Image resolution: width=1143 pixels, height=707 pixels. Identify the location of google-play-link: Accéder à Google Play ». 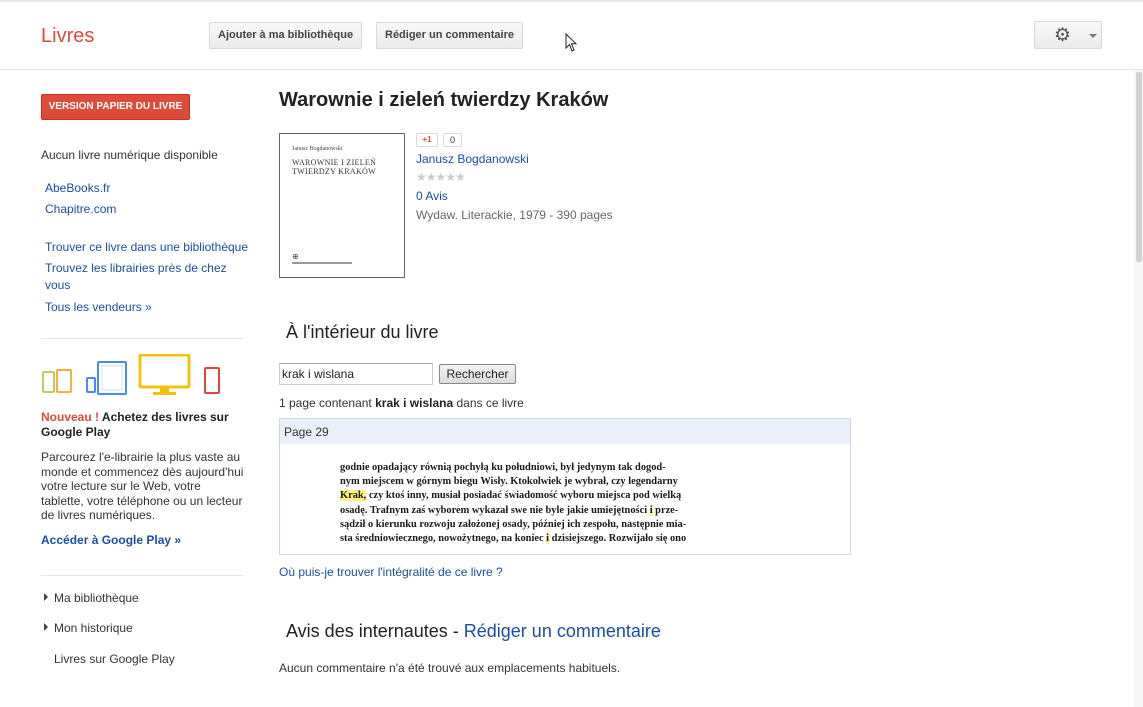
(111, 540).